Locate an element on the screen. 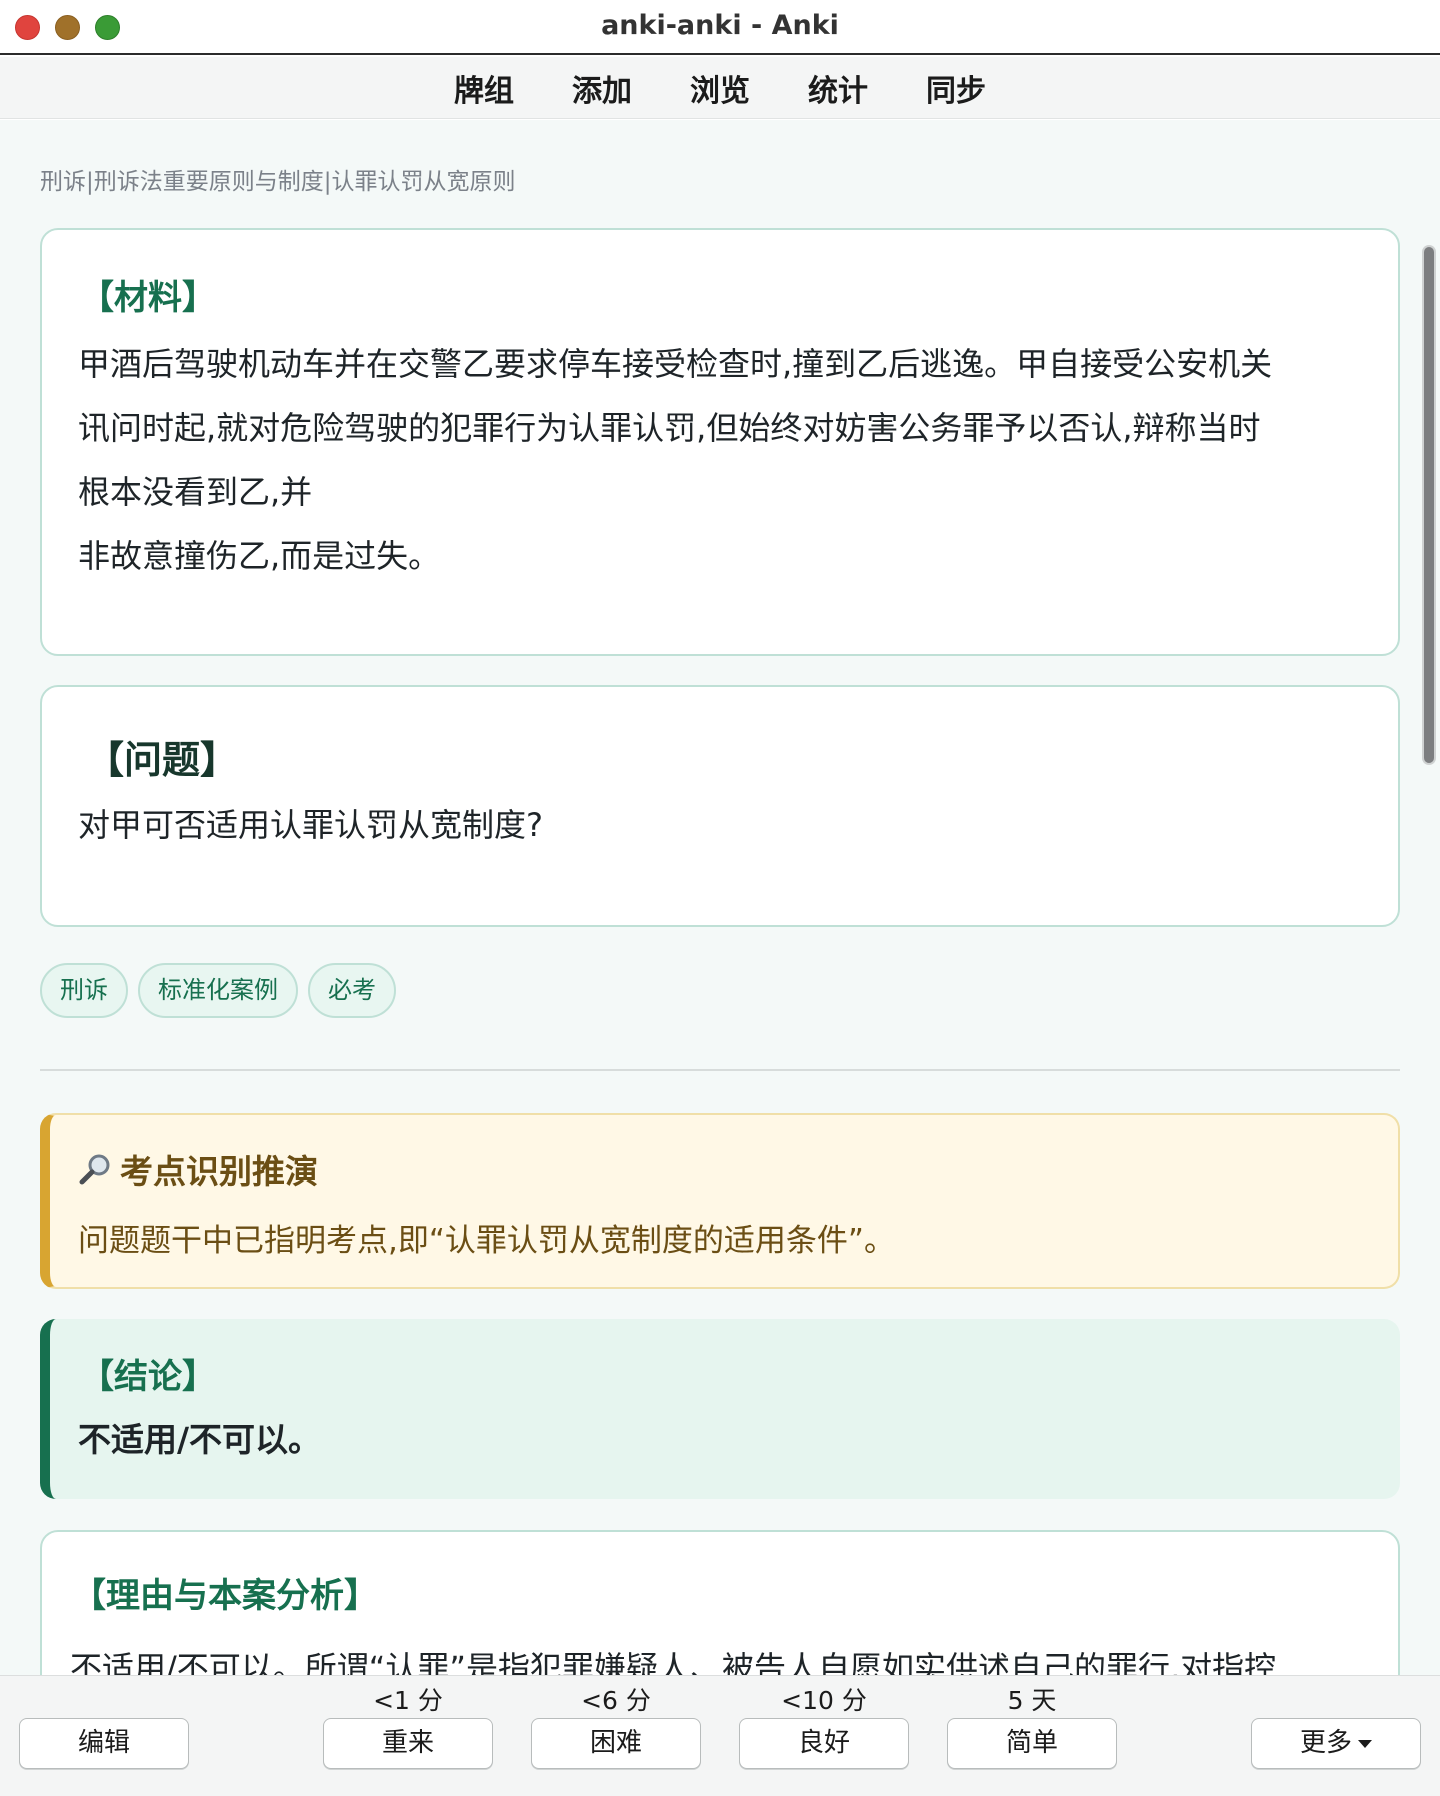 This screenshot has height=1796, width=1440. vertical-scrollbar is located at coordinates (1429, 505).